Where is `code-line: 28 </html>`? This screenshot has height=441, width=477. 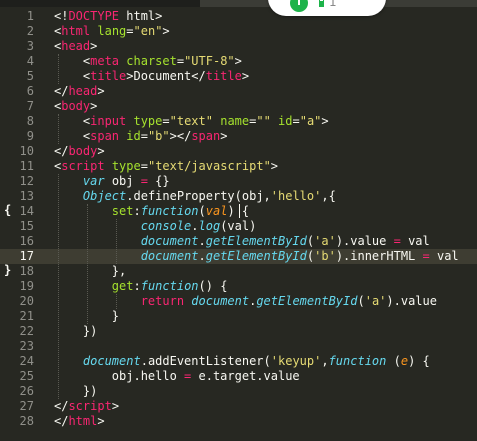 code-line: 28 </html> is located at coordinates (238, 421).